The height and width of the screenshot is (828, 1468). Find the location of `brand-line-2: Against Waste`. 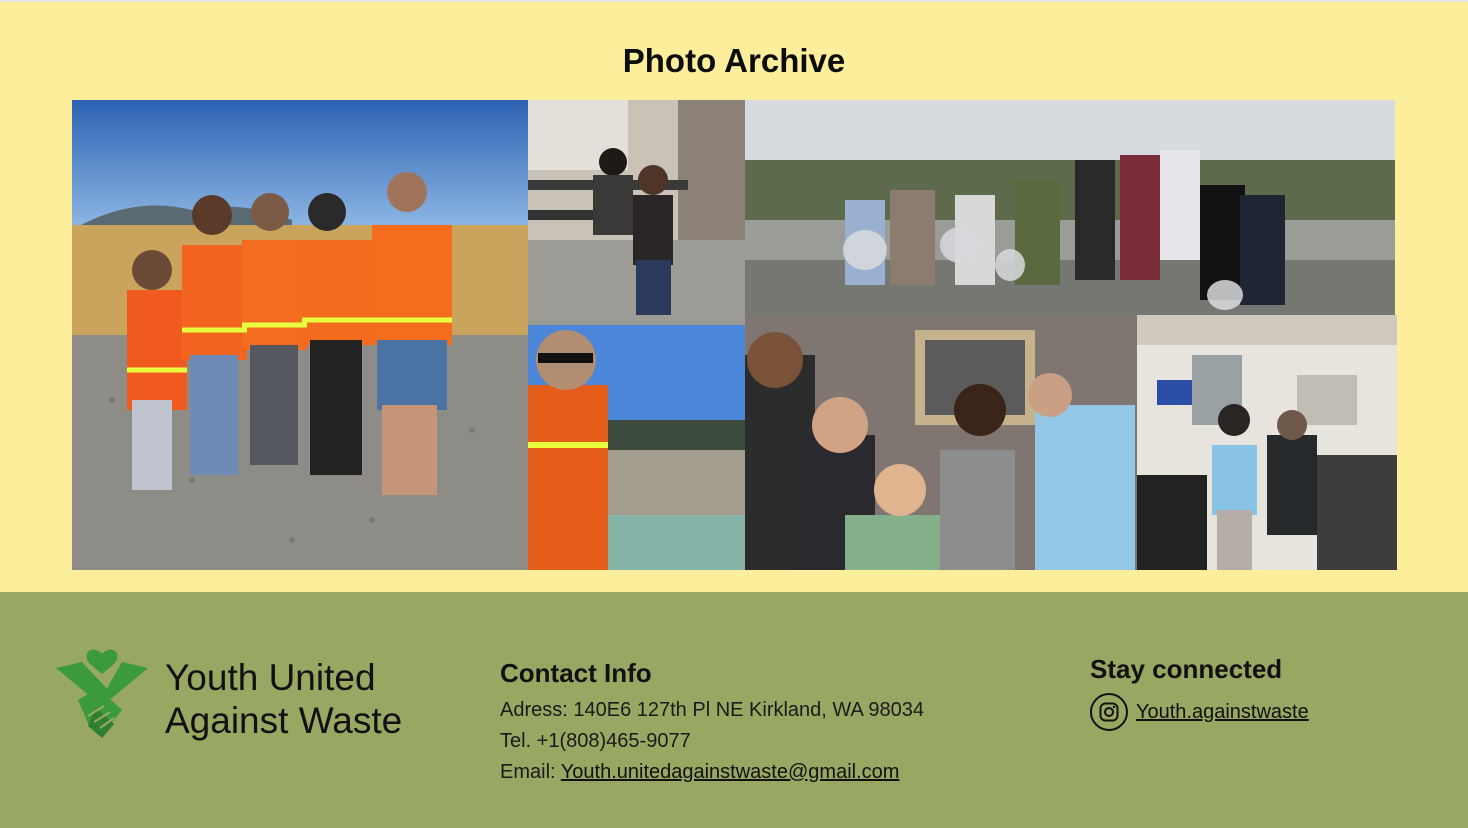

brand-line-2: Against Waste is located at coordinates (284, 720).